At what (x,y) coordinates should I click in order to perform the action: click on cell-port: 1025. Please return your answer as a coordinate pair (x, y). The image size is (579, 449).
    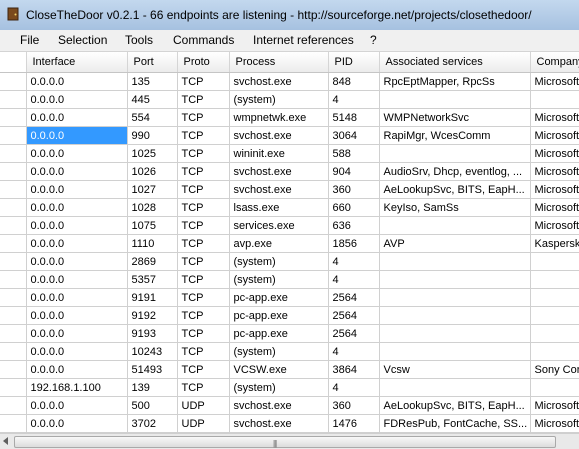
    Looking at the image, I should click on (152, 153).